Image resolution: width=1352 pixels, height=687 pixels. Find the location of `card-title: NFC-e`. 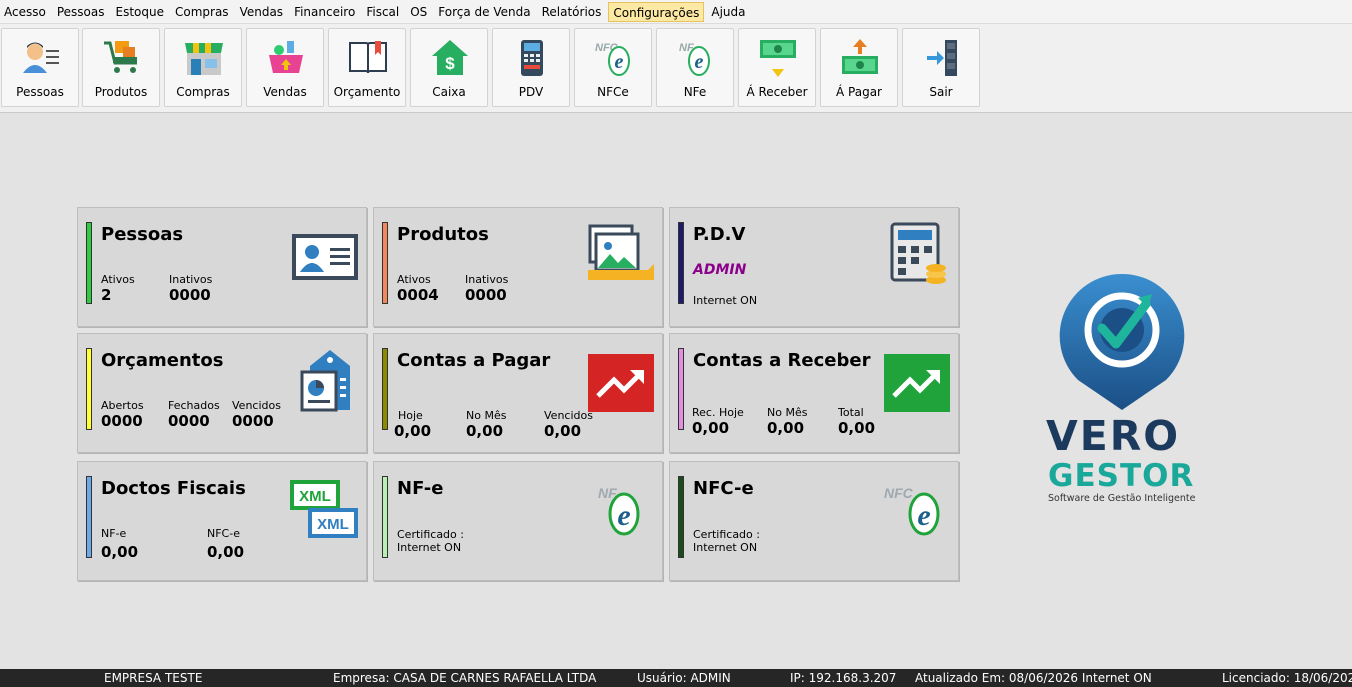

card-title: NFC-e is located at coordinates (723, 488).